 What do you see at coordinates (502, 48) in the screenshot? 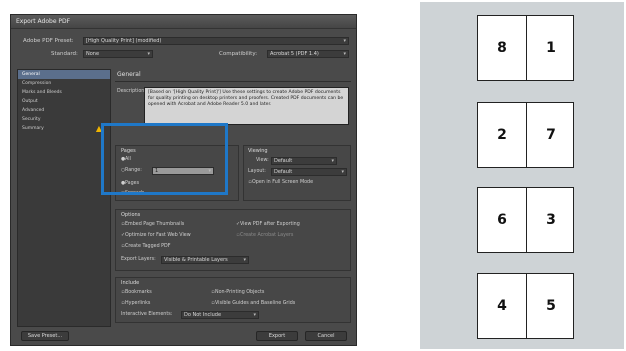
I see `page-number: 8` at bounding box center [502, 48].